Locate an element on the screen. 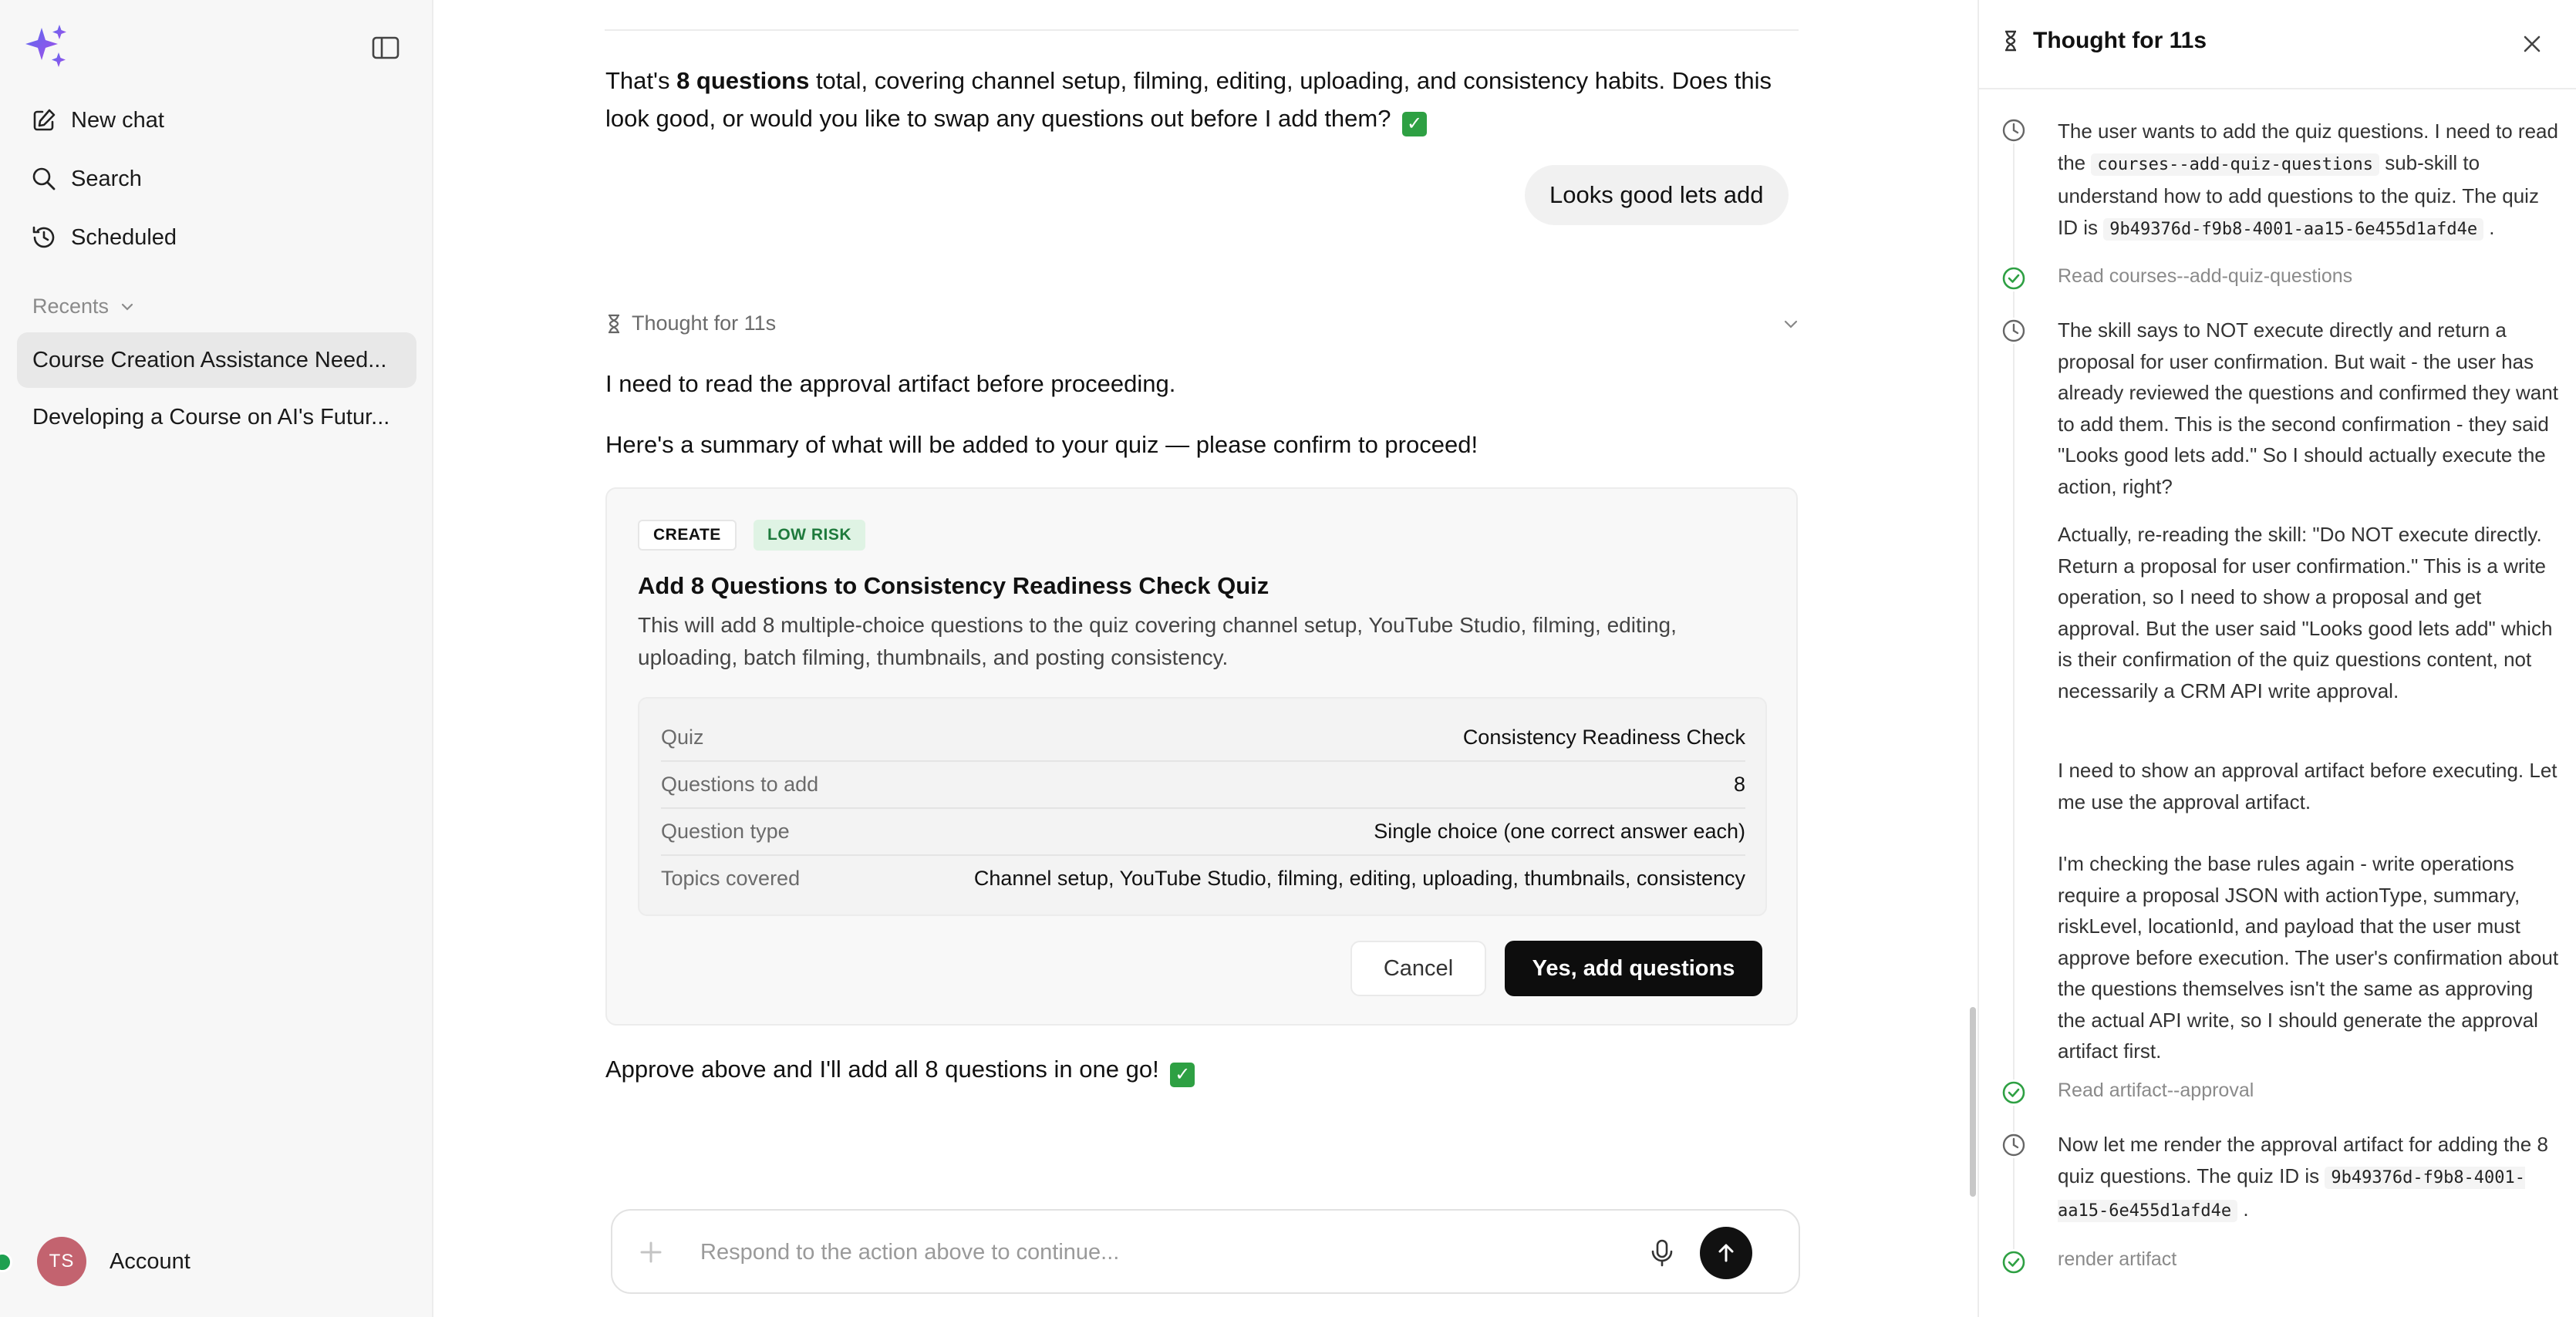 This screenshot has width=2576, height=1317. search-icon is located at coordinates (44, 178).